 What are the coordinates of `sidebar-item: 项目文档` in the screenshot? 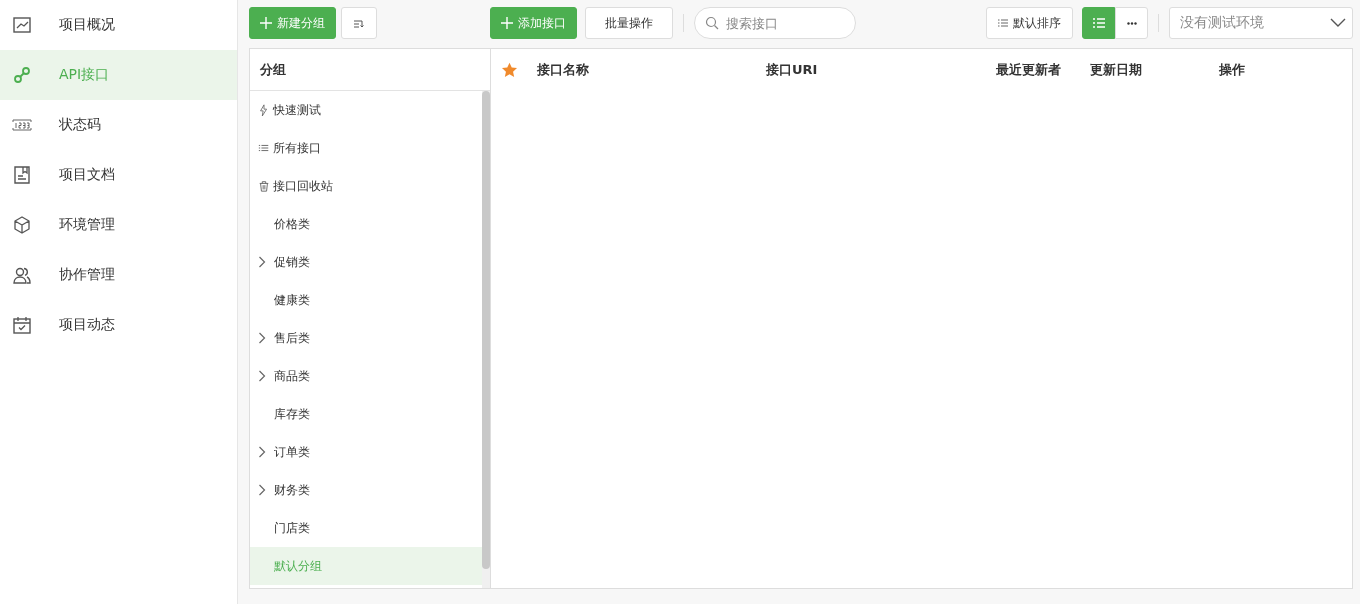 It's located at (118, 175).